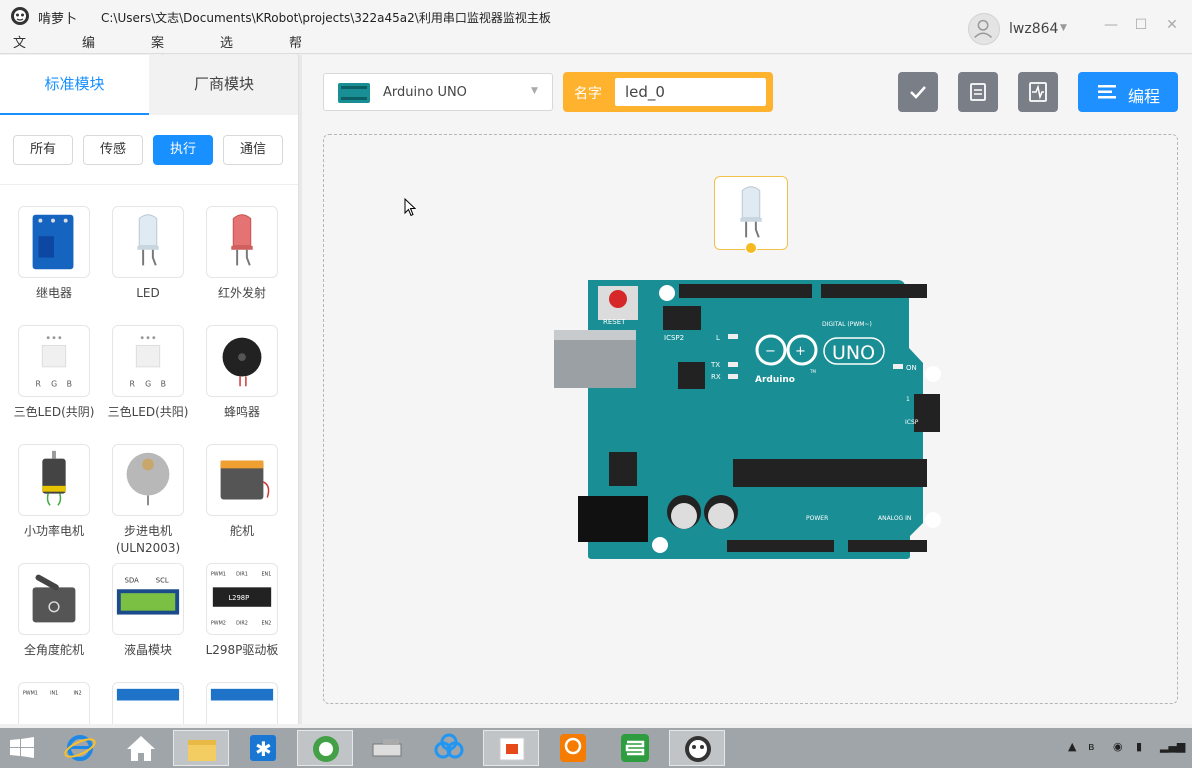 The image size is (1192, 768). Describe the element at coordinates (1172, 25) in the screenshot. I see `close-button: ✕` at that location.